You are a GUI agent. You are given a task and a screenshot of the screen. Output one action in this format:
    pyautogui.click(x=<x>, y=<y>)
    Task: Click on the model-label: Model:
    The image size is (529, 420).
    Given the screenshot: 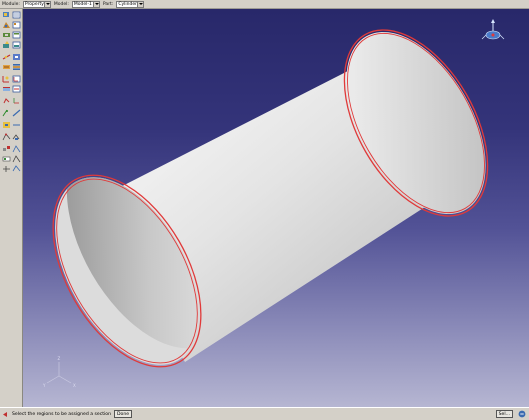 What is the action you would take?
    pyautogui.click(x=61, y=4)
    